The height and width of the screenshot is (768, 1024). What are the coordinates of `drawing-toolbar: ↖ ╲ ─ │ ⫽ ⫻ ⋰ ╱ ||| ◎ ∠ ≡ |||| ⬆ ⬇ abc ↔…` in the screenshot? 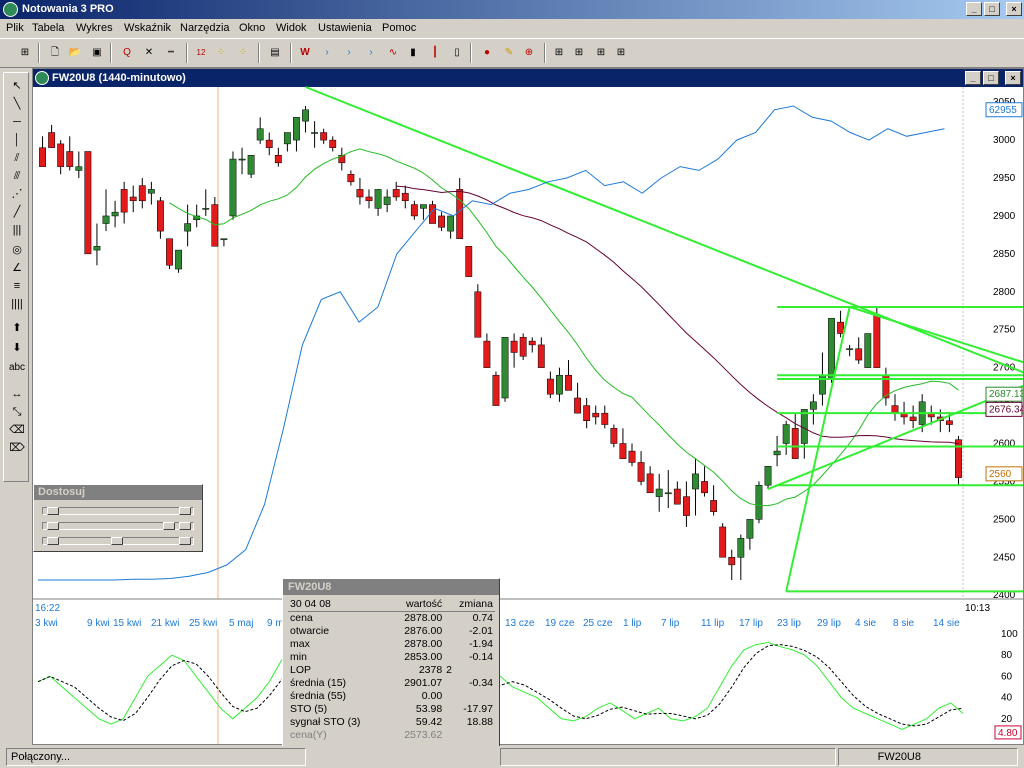 It's located at (16, 277).